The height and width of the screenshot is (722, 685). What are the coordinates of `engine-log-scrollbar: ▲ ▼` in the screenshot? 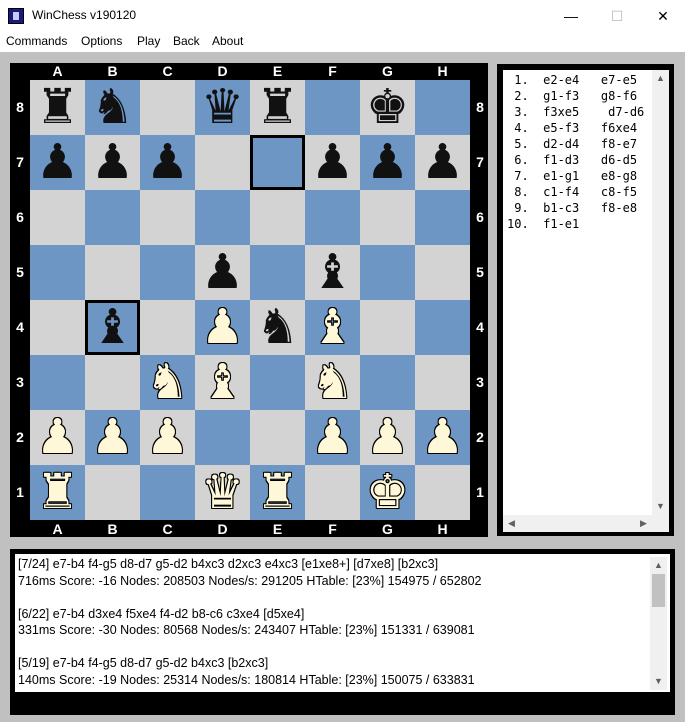 It's located at (658, 623).